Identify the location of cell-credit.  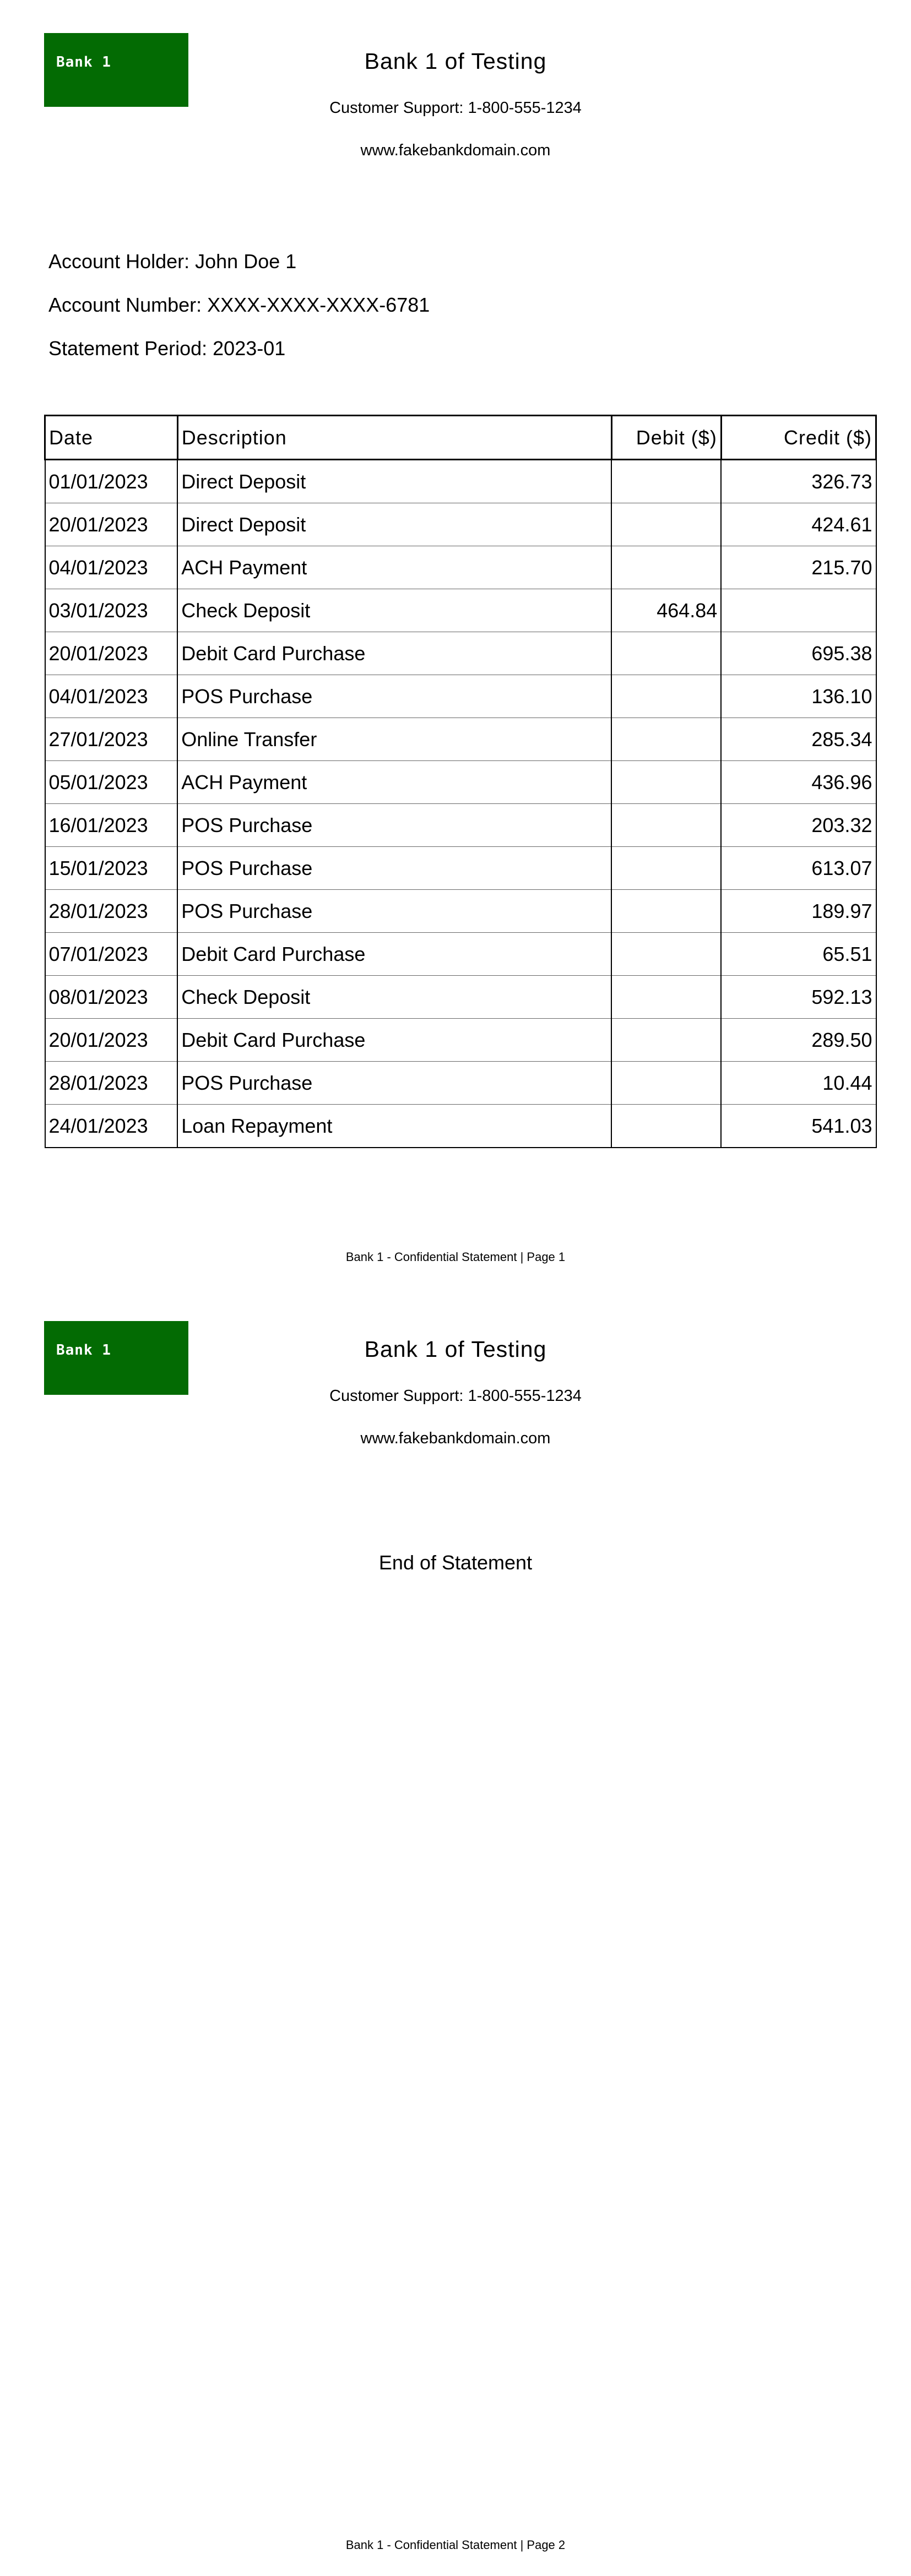
(798, 610).